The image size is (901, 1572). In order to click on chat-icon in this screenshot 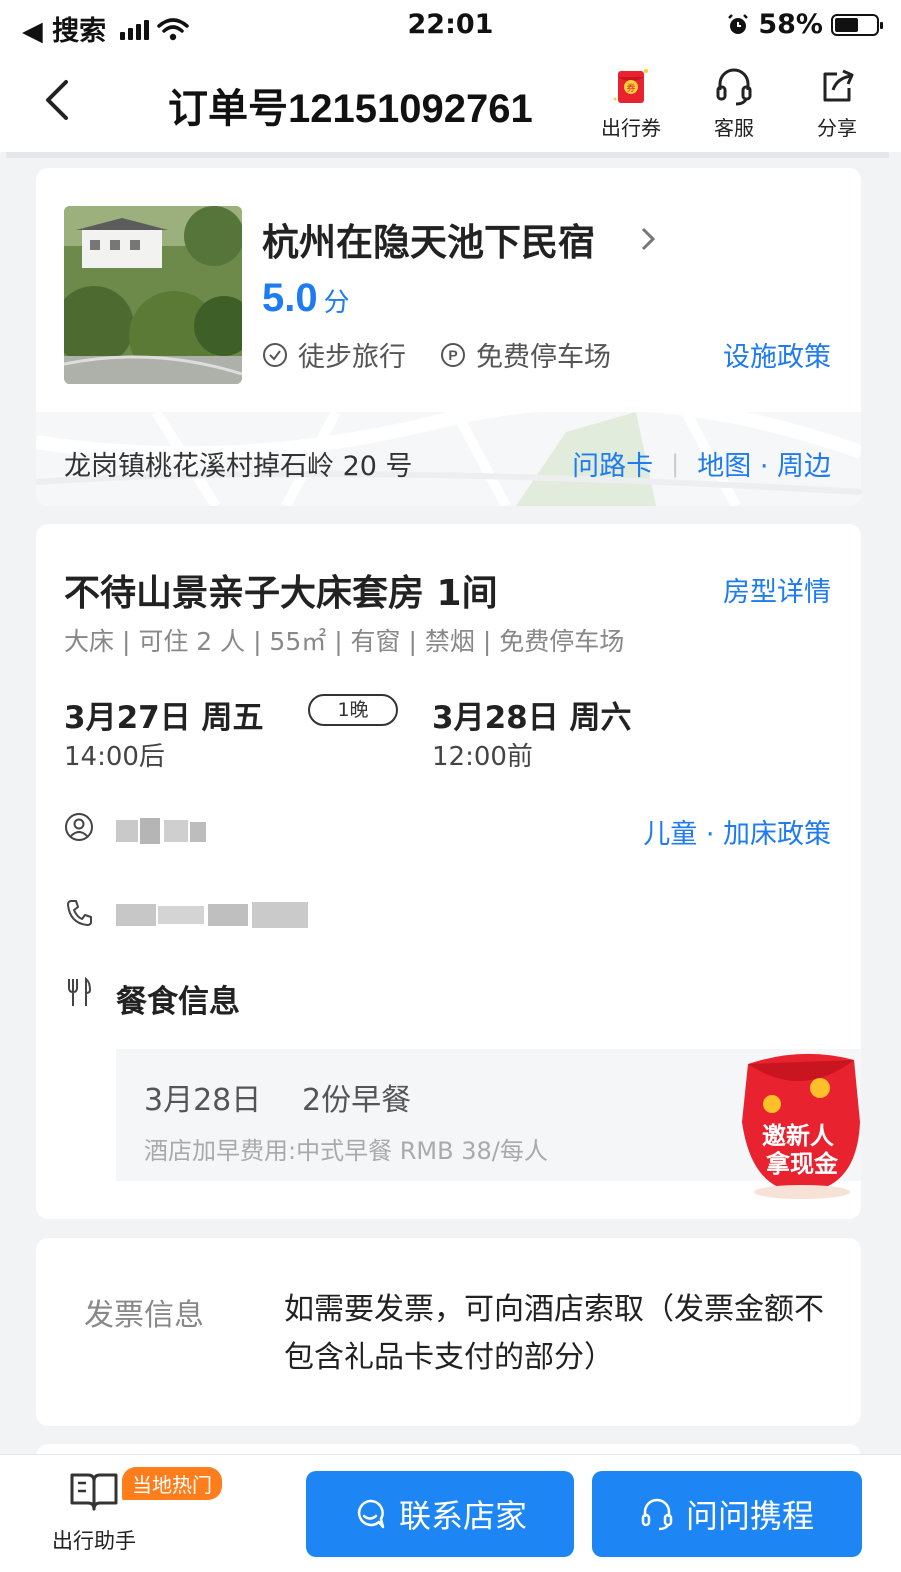, I will do `click(371, 1514)`.